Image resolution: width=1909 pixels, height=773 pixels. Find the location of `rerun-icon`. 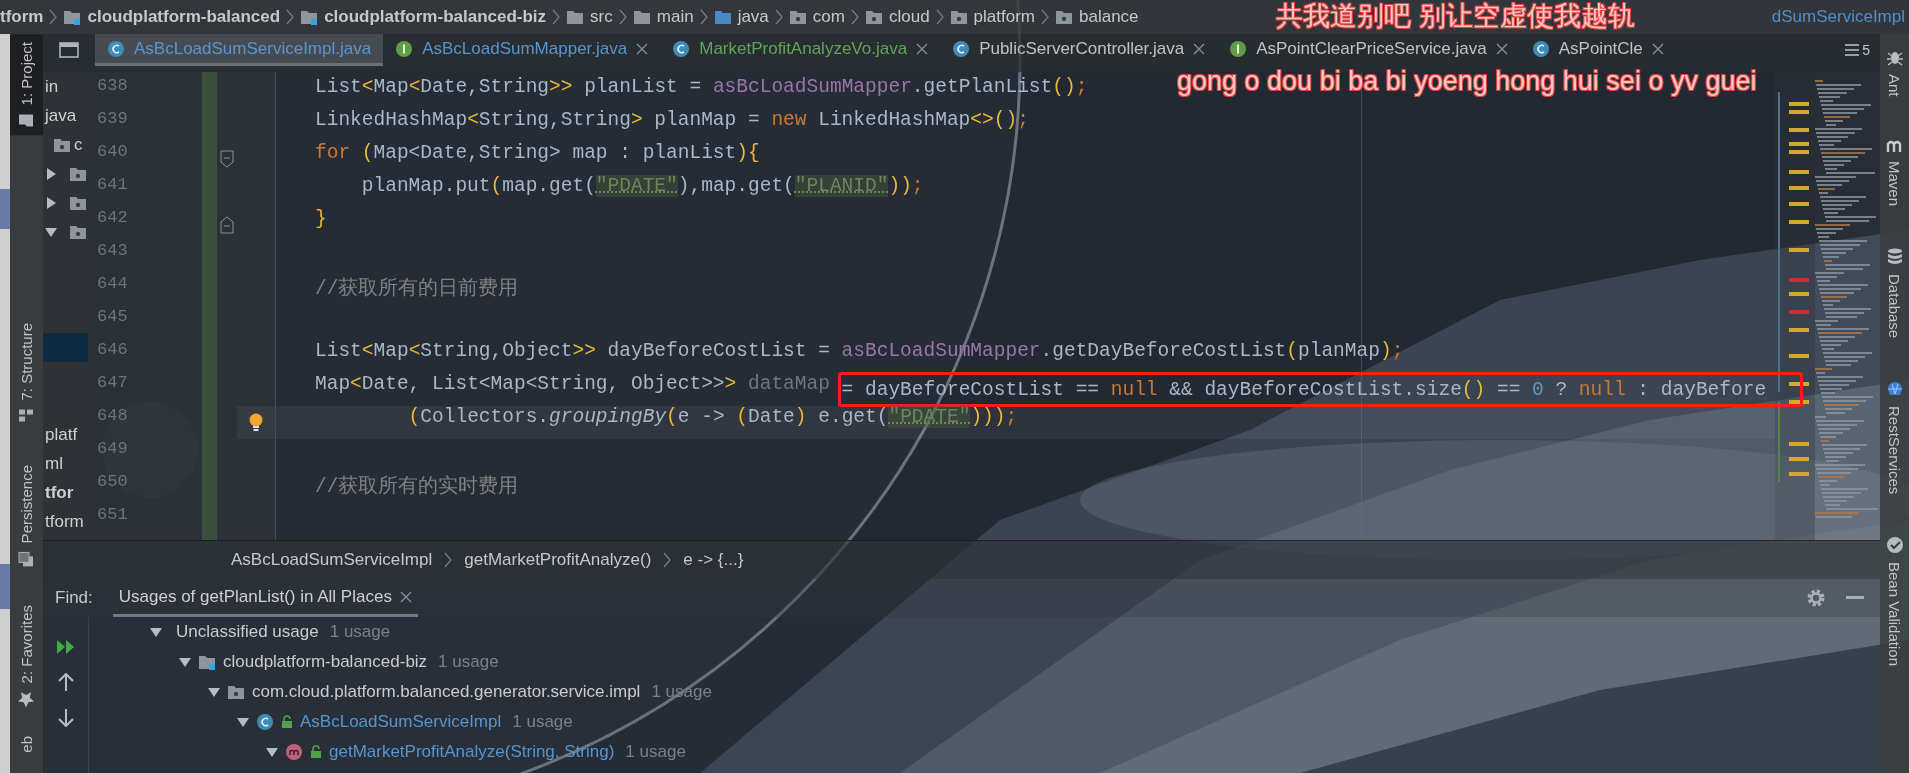

rerun-icon is located at coordinates (65, 647).